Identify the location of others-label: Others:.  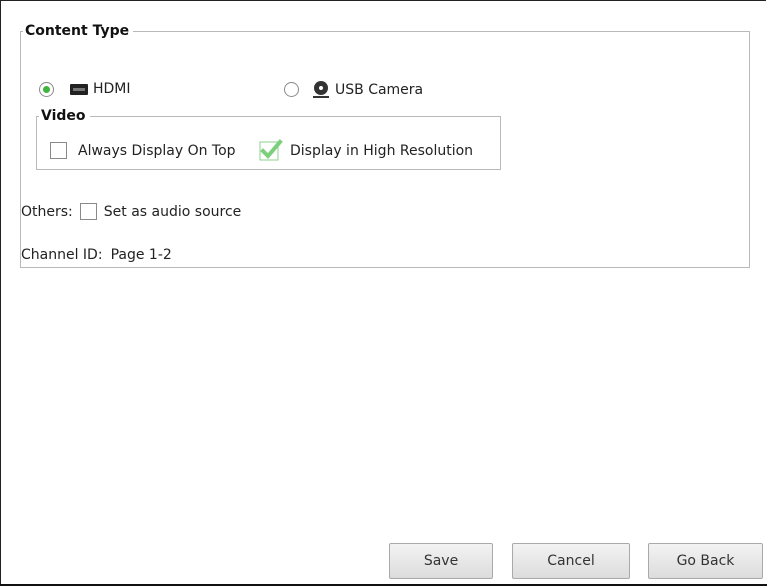
(47, 211).